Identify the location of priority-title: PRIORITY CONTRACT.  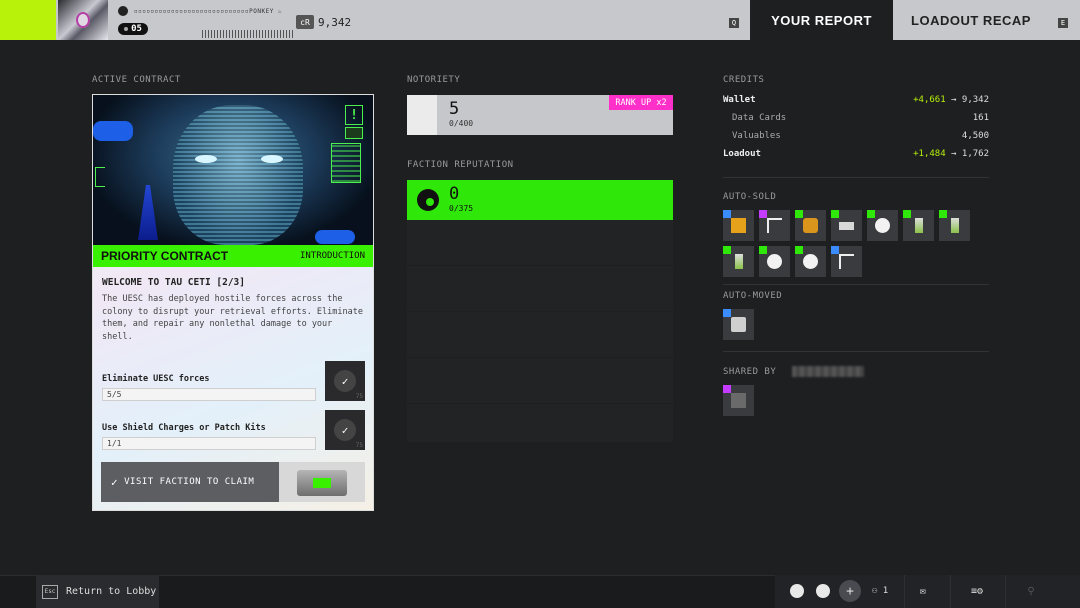
(165, 256).